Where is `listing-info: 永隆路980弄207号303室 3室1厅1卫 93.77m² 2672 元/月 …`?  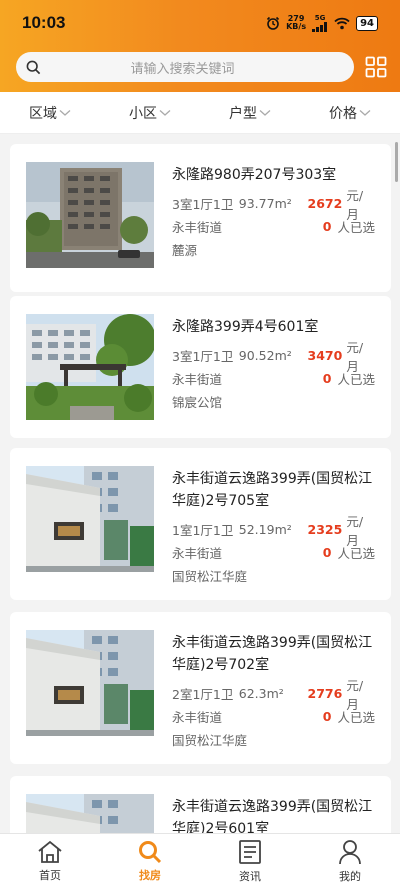 listing-info: 永隆路980弄207号303室 3室1厅1卫 93.77m² 2672 元/月 … is located at coordinates (273, 212).